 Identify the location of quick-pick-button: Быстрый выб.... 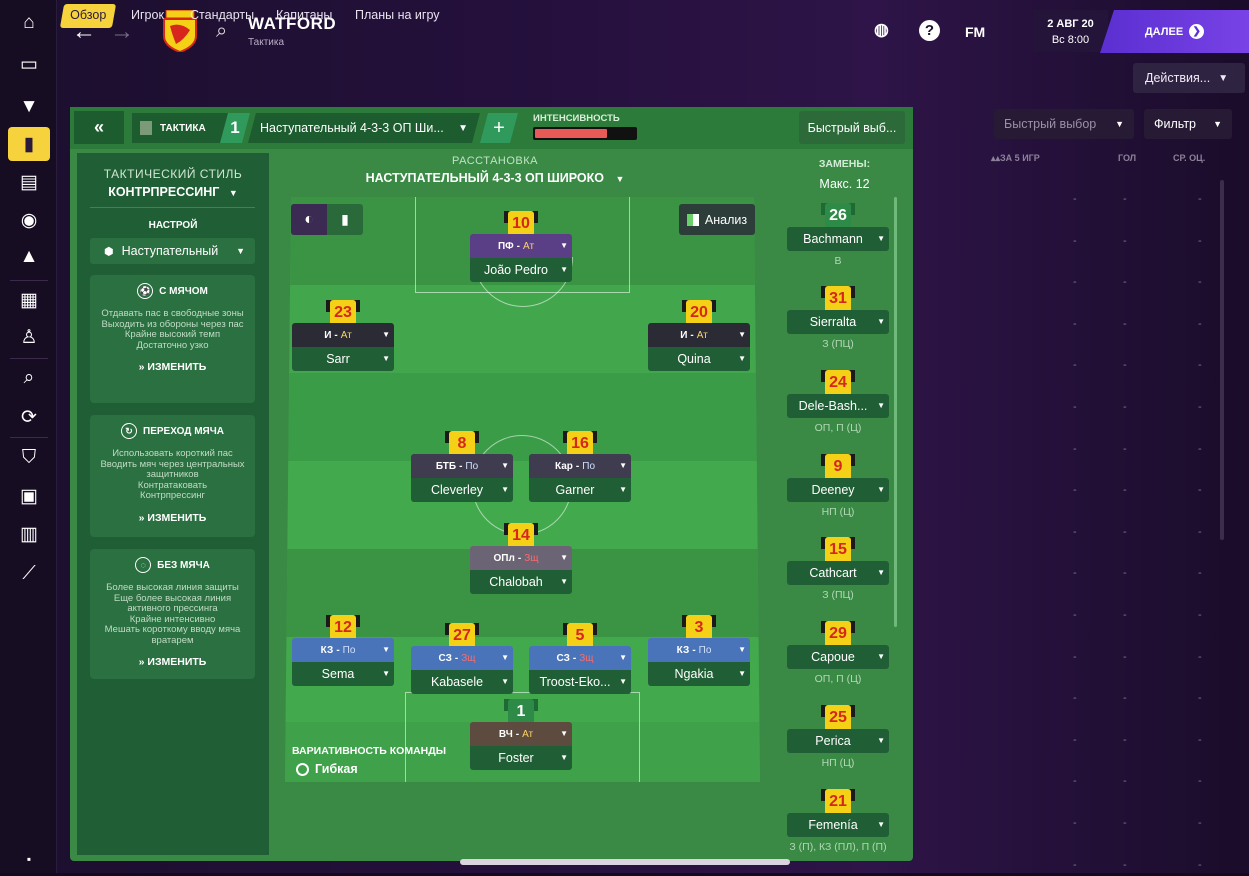
(852, 127).